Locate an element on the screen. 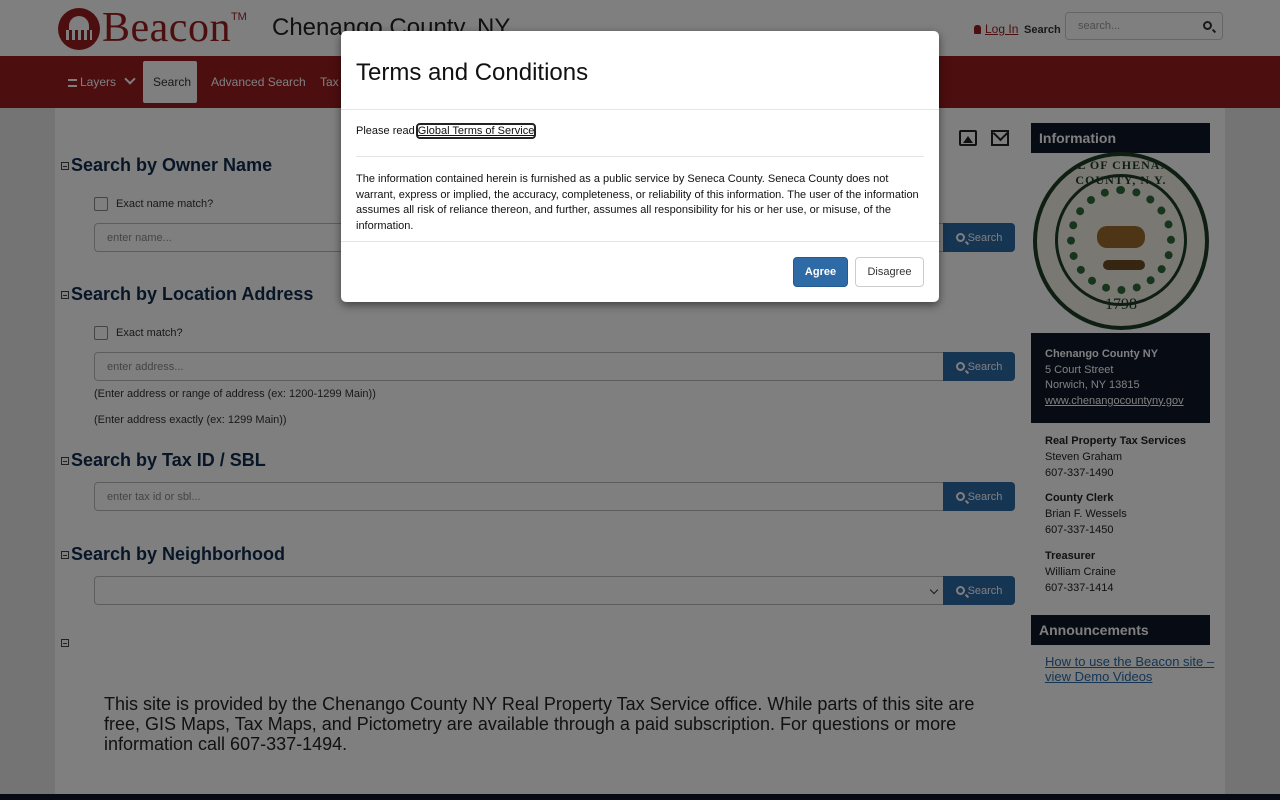 This screenshot has height=800, width=1280. modal-title: Terms and Conditions is located at coordinates (472, 72).